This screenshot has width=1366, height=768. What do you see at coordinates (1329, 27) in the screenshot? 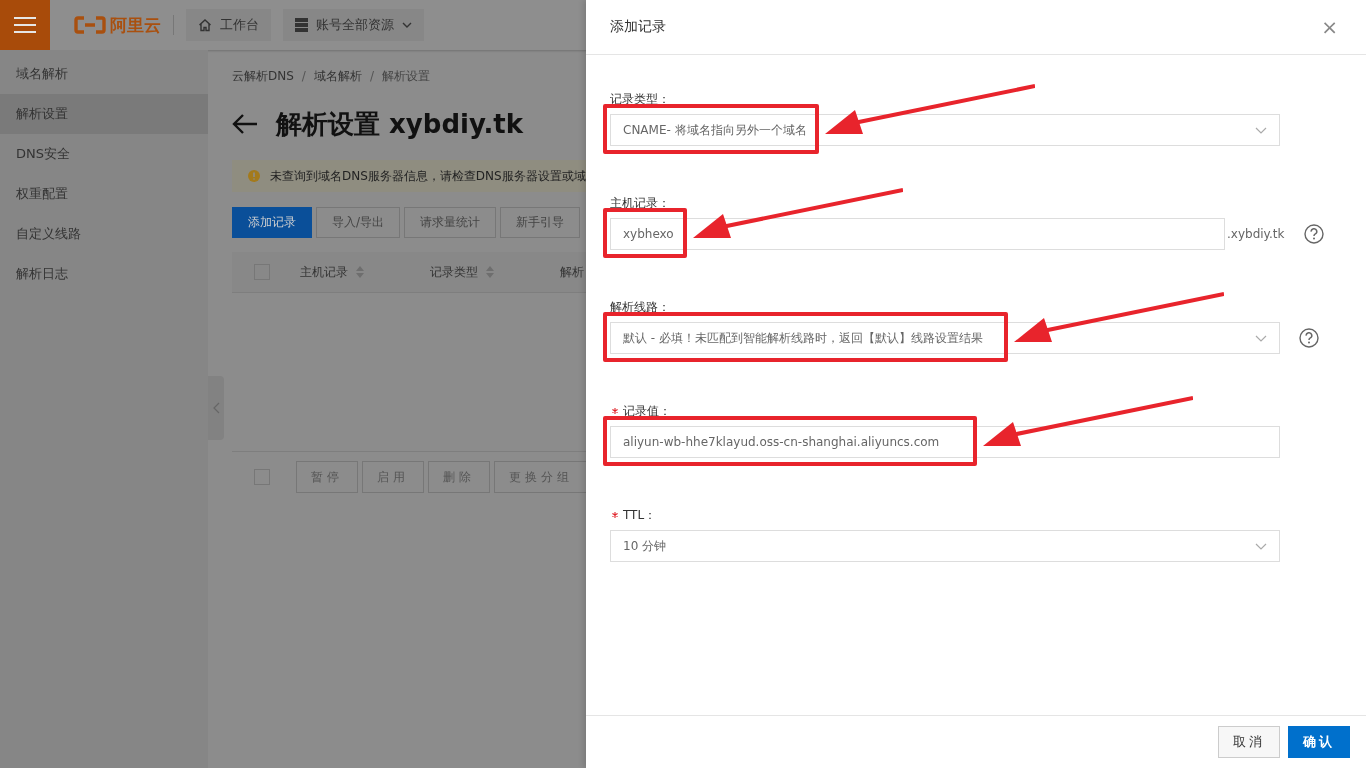
I see `close-button: ×` at bounding box center [1329, 27].